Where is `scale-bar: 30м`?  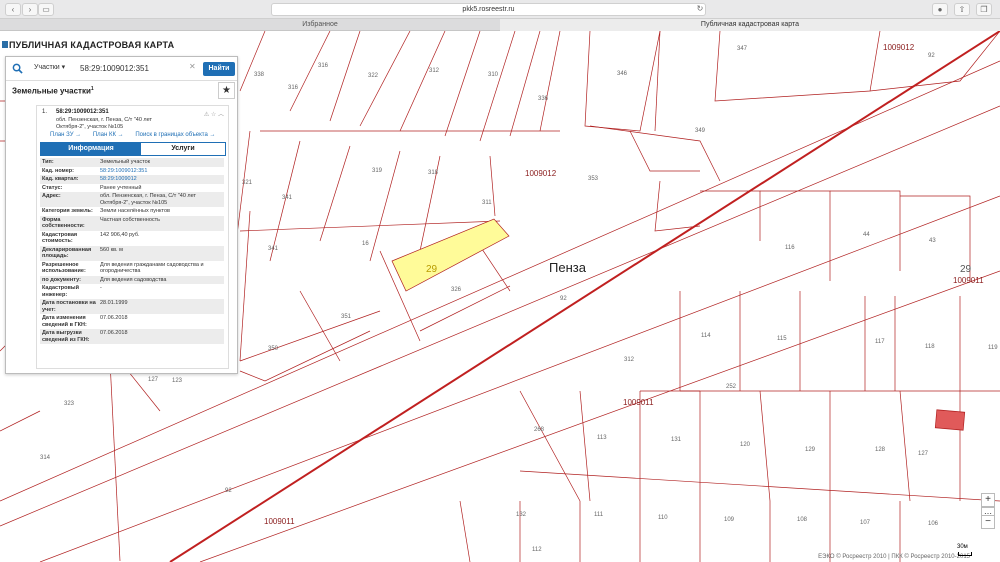
scale-bar: 30м is located at coordinates (964, 550).